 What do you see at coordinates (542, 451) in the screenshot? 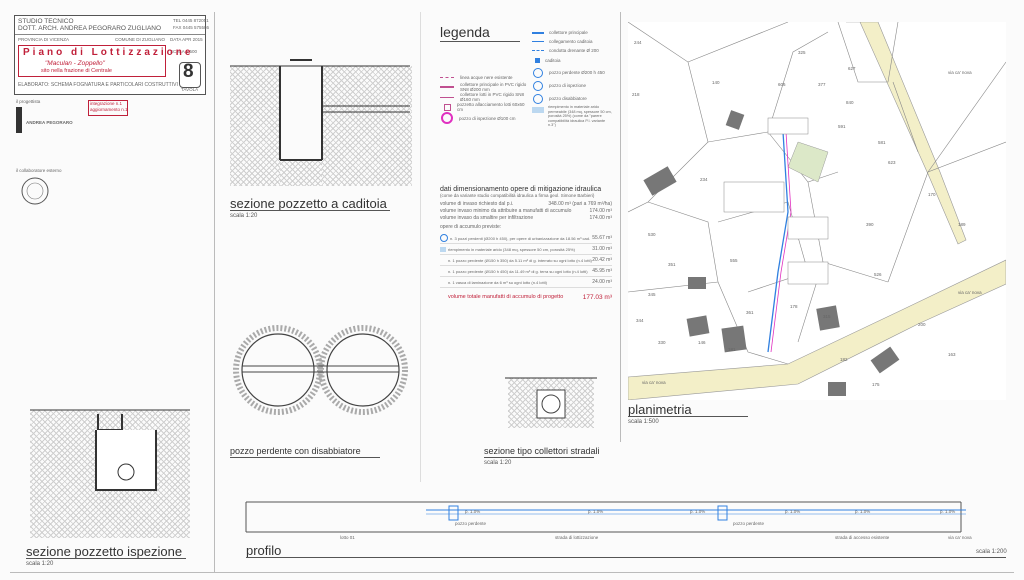
I see `collettori-title: sezione tipo collettori stradali` at bounding box center [542, 451].